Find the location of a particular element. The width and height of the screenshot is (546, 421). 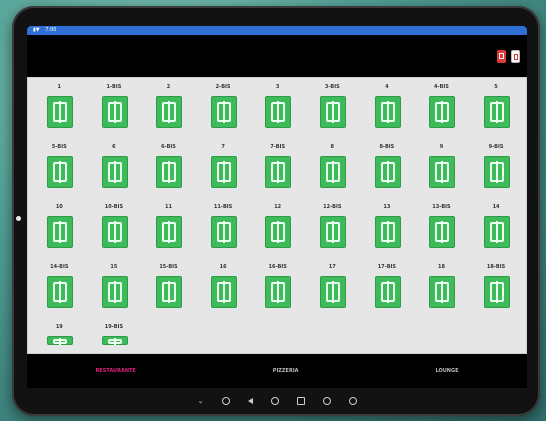

table-label: 5-BIS is located at coordinates (59, 147).